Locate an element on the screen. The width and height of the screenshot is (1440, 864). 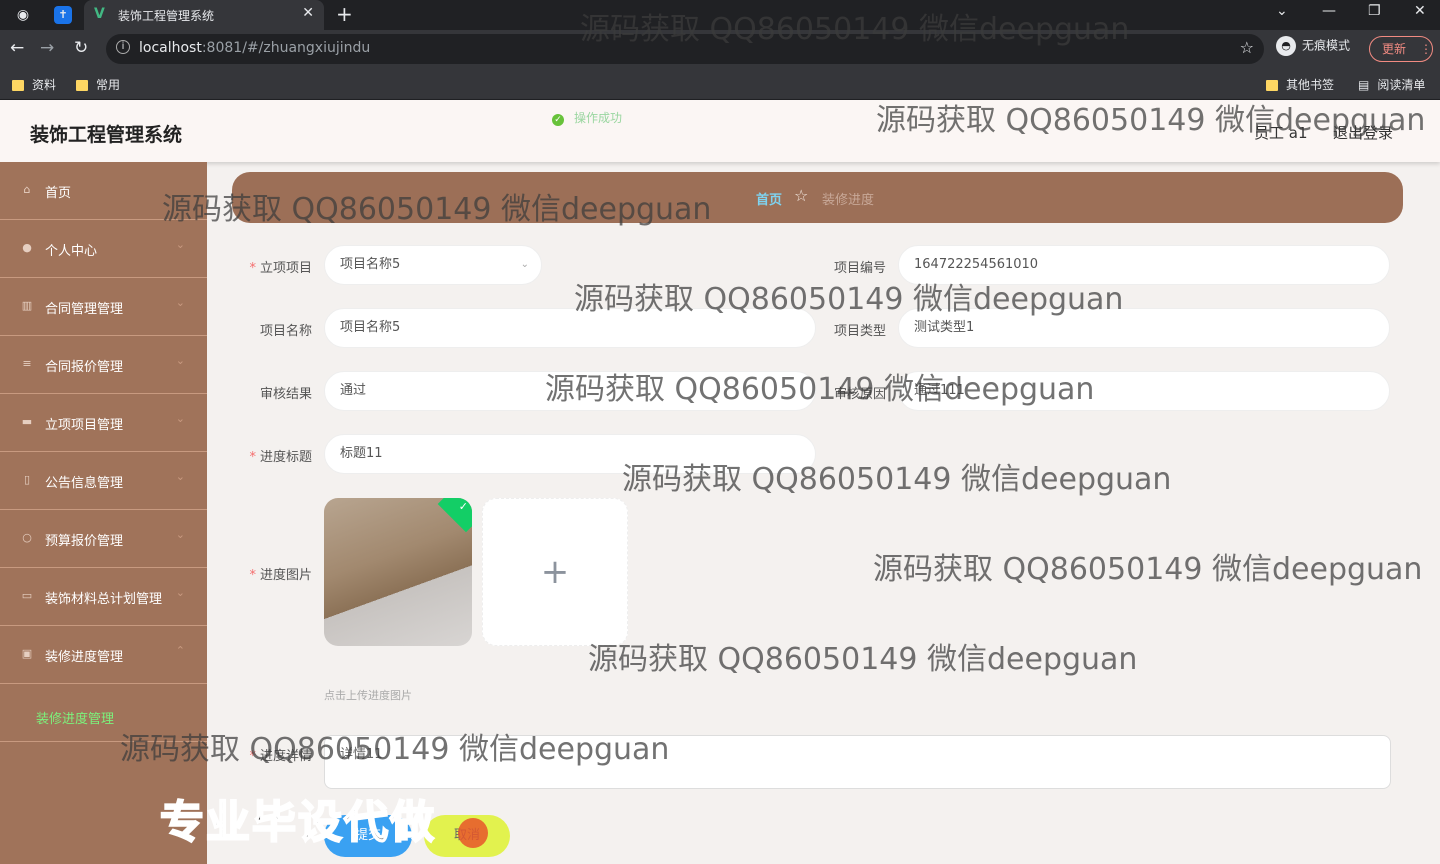
vue-logo-icon: V is located at coordinates (99, 14).